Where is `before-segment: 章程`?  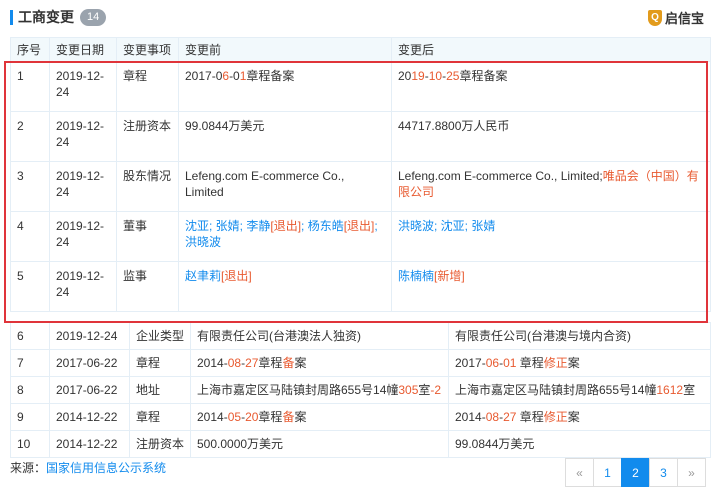 before-segment: 章程 is located at coordinates (270, 417).